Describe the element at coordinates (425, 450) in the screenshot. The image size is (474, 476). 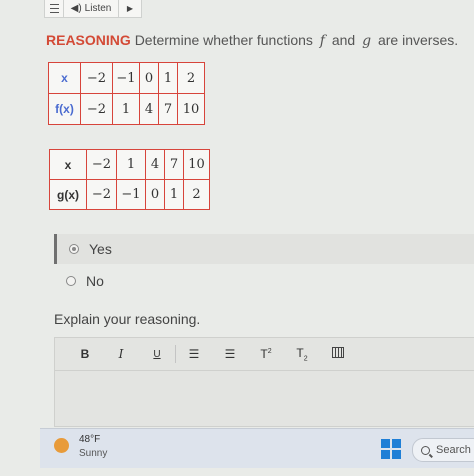
I see `search-icon` at that location.